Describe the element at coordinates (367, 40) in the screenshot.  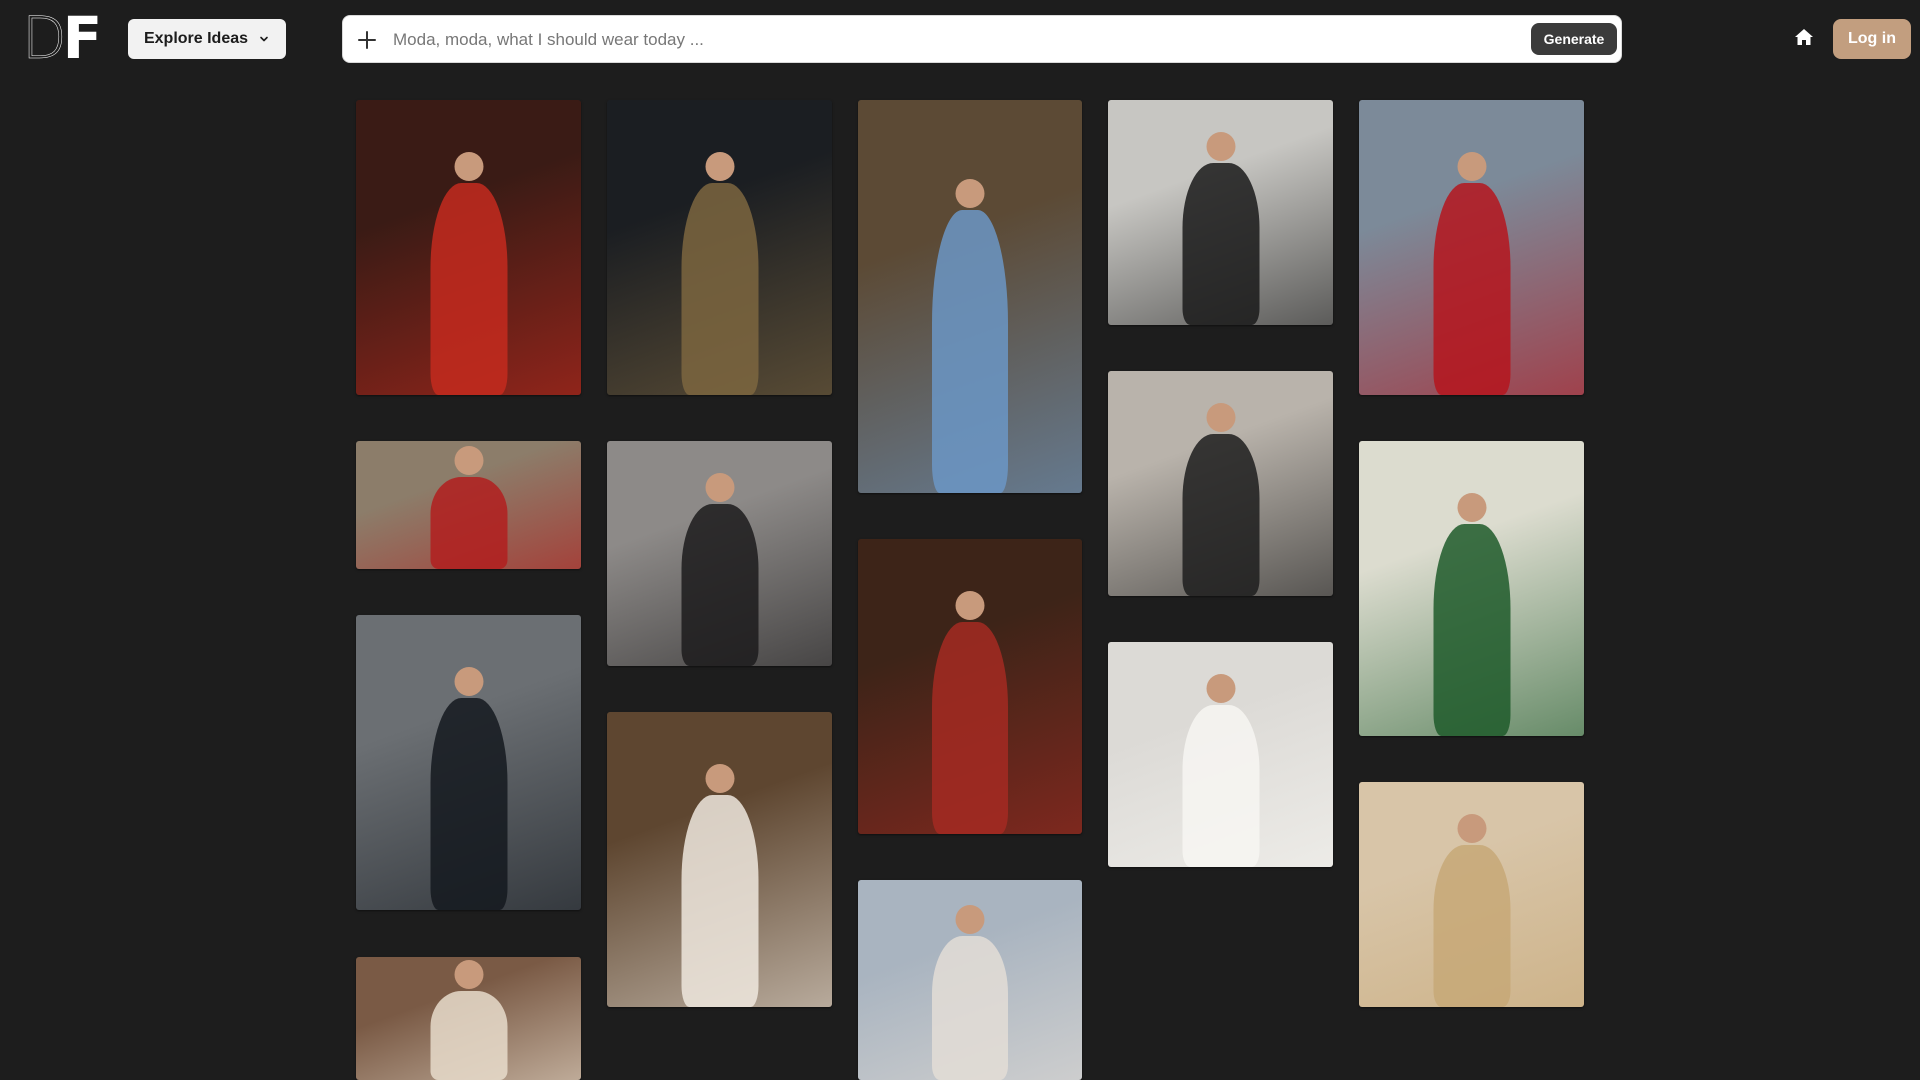
I see `plus-icon` at that location.